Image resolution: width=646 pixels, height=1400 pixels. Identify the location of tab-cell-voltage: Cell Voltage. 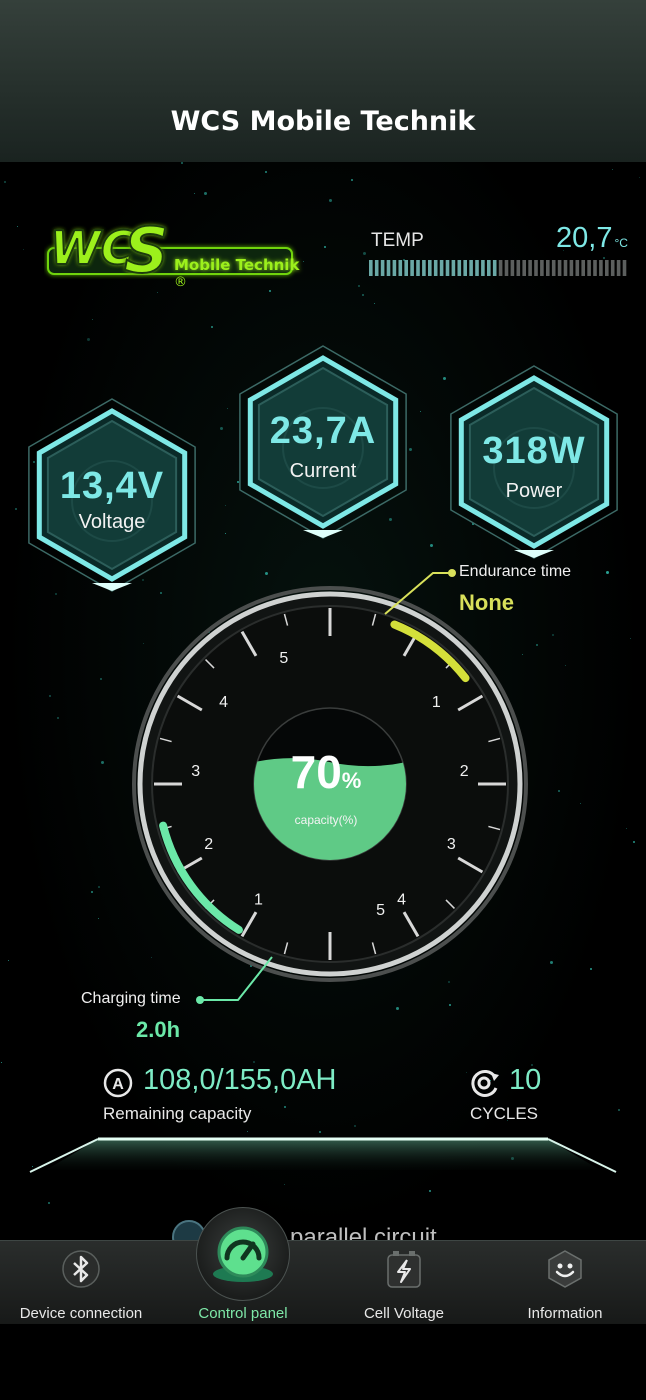
(404, 1283).